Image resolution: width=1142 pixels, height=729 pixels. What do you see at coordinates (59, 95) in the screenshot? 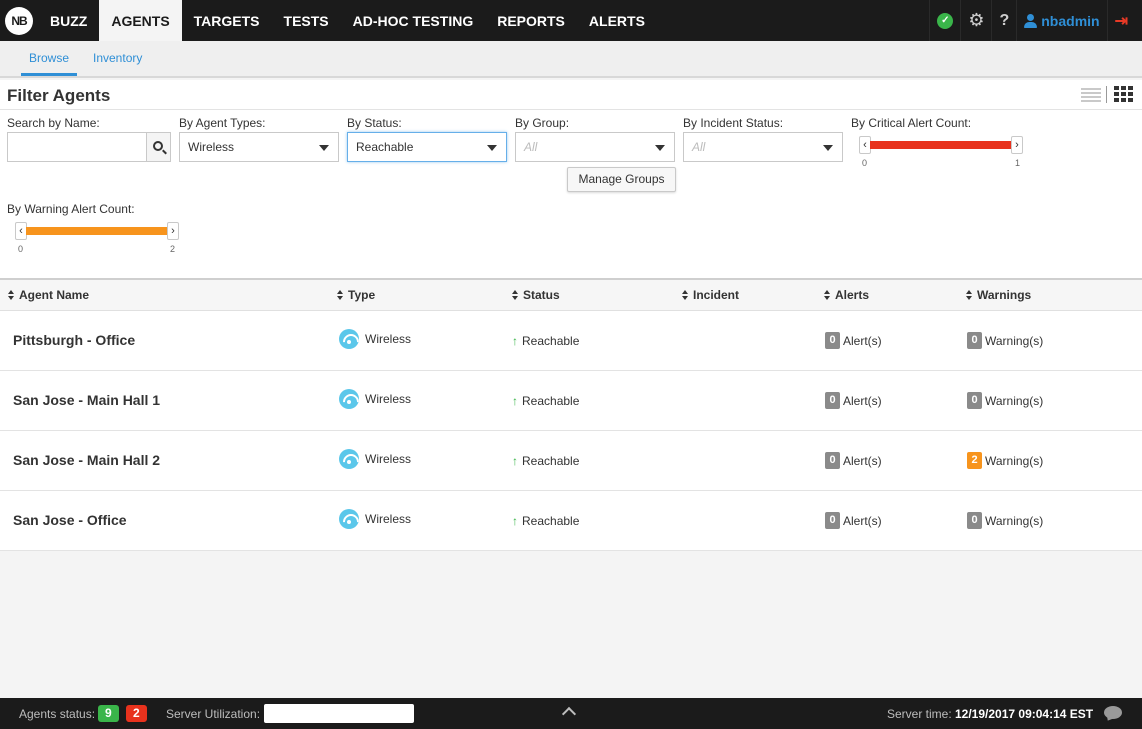
I see `filter-title: Filter Agents` at bounding box center [59, 95].